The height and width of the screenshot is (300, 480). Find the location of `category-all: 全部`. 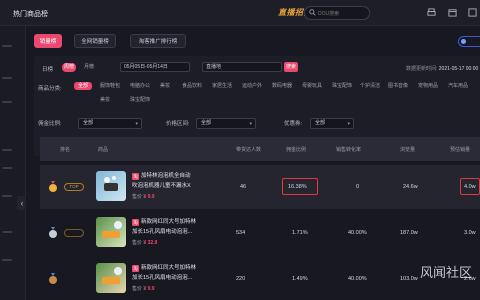

category-all: 全部 is located at coordinates (83, 86).